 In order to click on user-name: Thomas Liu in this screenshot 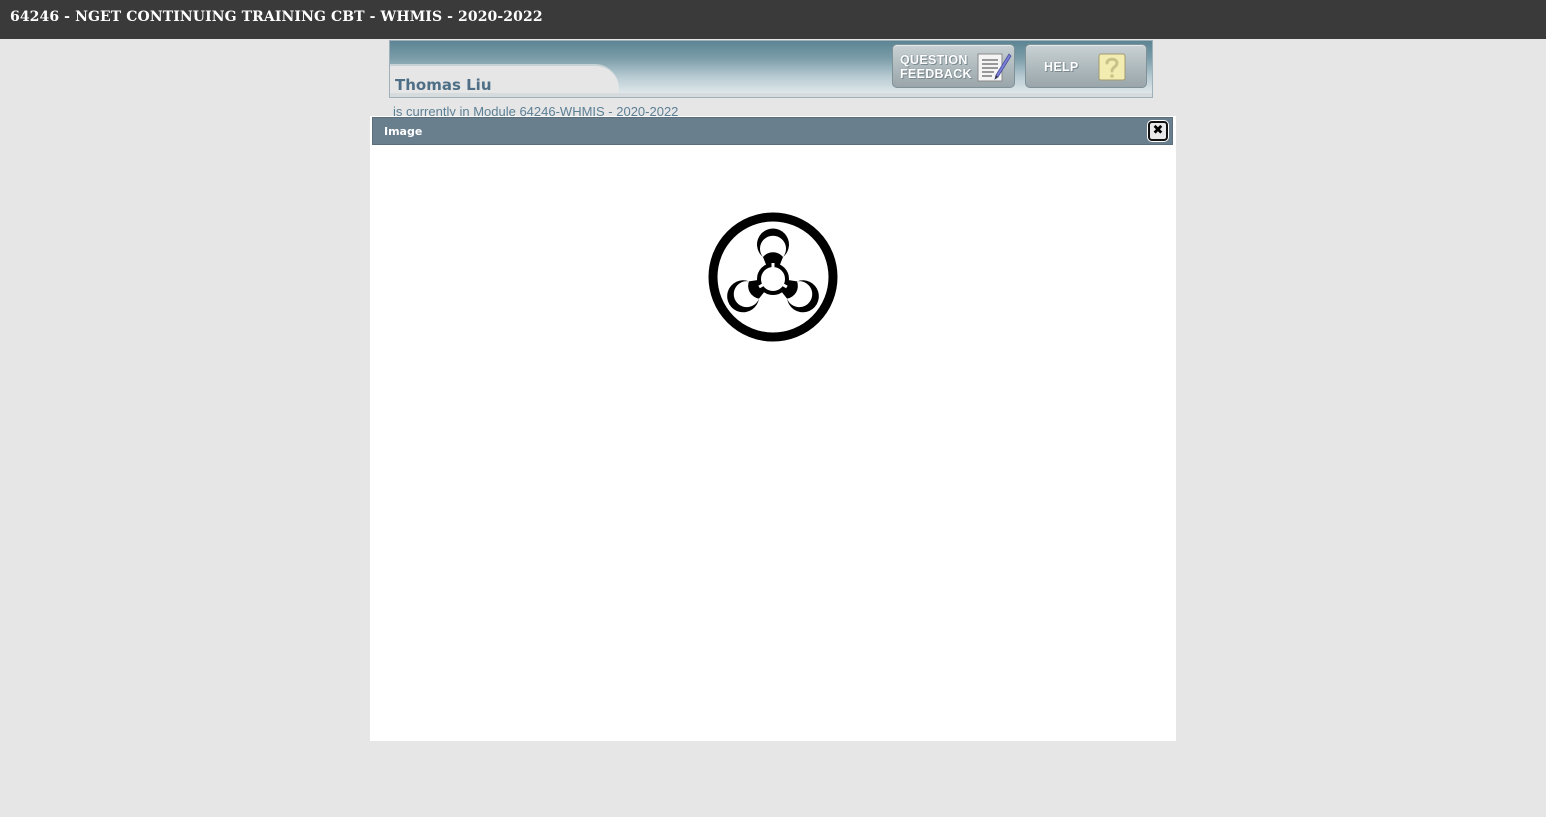, I will do `click(443, 85)`.